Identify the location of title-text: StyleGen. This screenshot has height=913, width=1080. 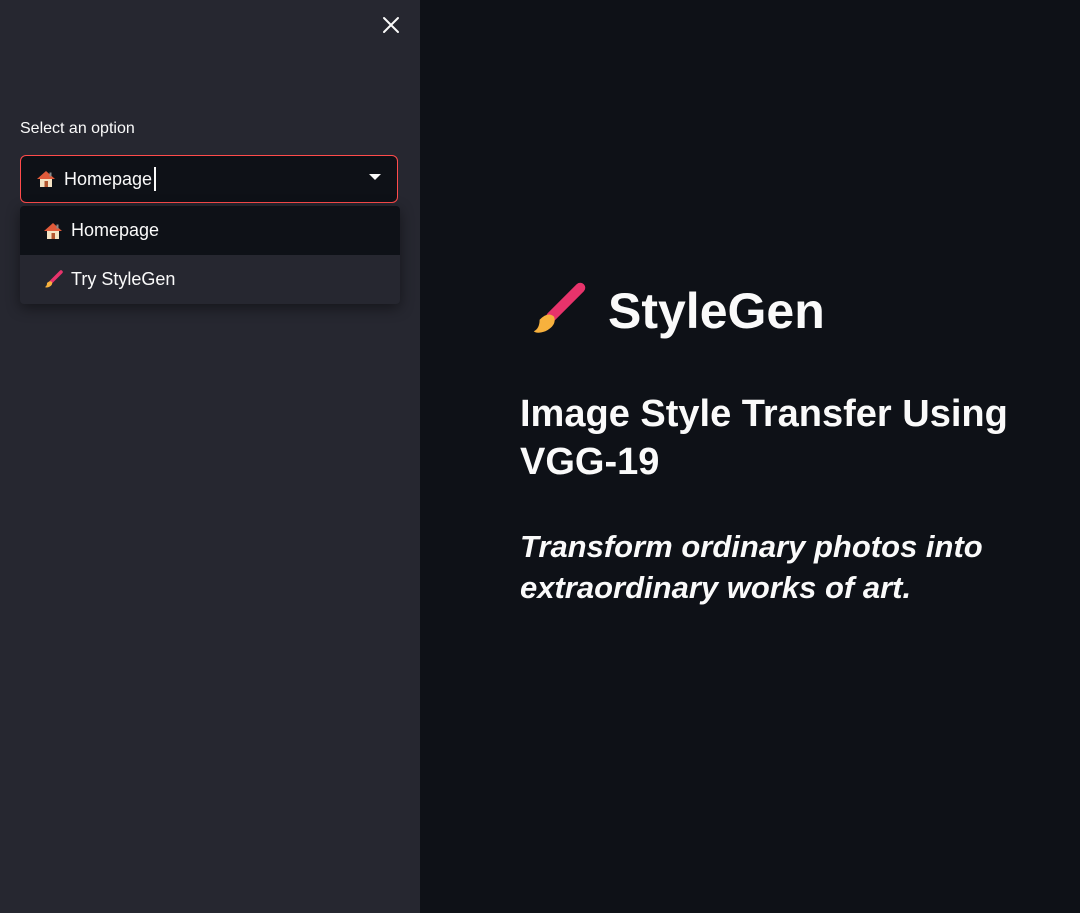
(716, 311).